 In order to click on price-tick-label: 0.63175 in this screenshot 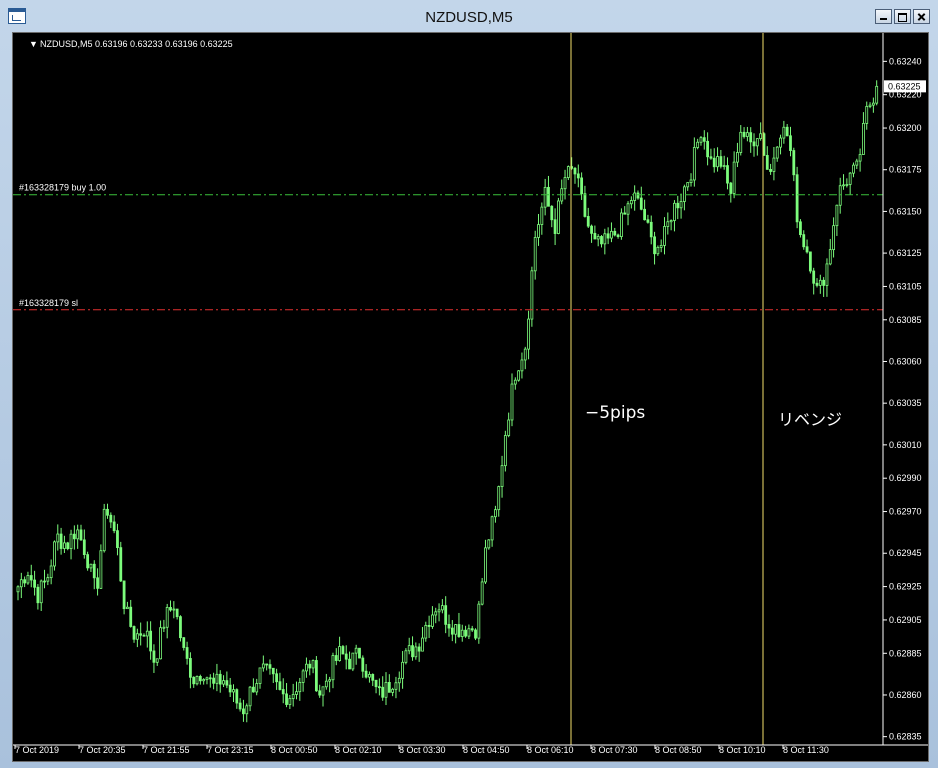, I will do `click(905, 170)`.